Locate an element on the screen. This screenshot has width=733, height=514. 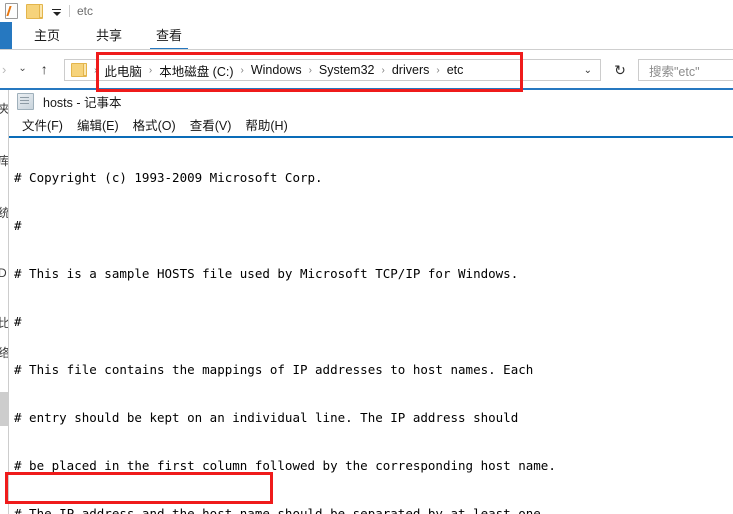
menu-file: 文件(F) is located at coordinates (42, 124).